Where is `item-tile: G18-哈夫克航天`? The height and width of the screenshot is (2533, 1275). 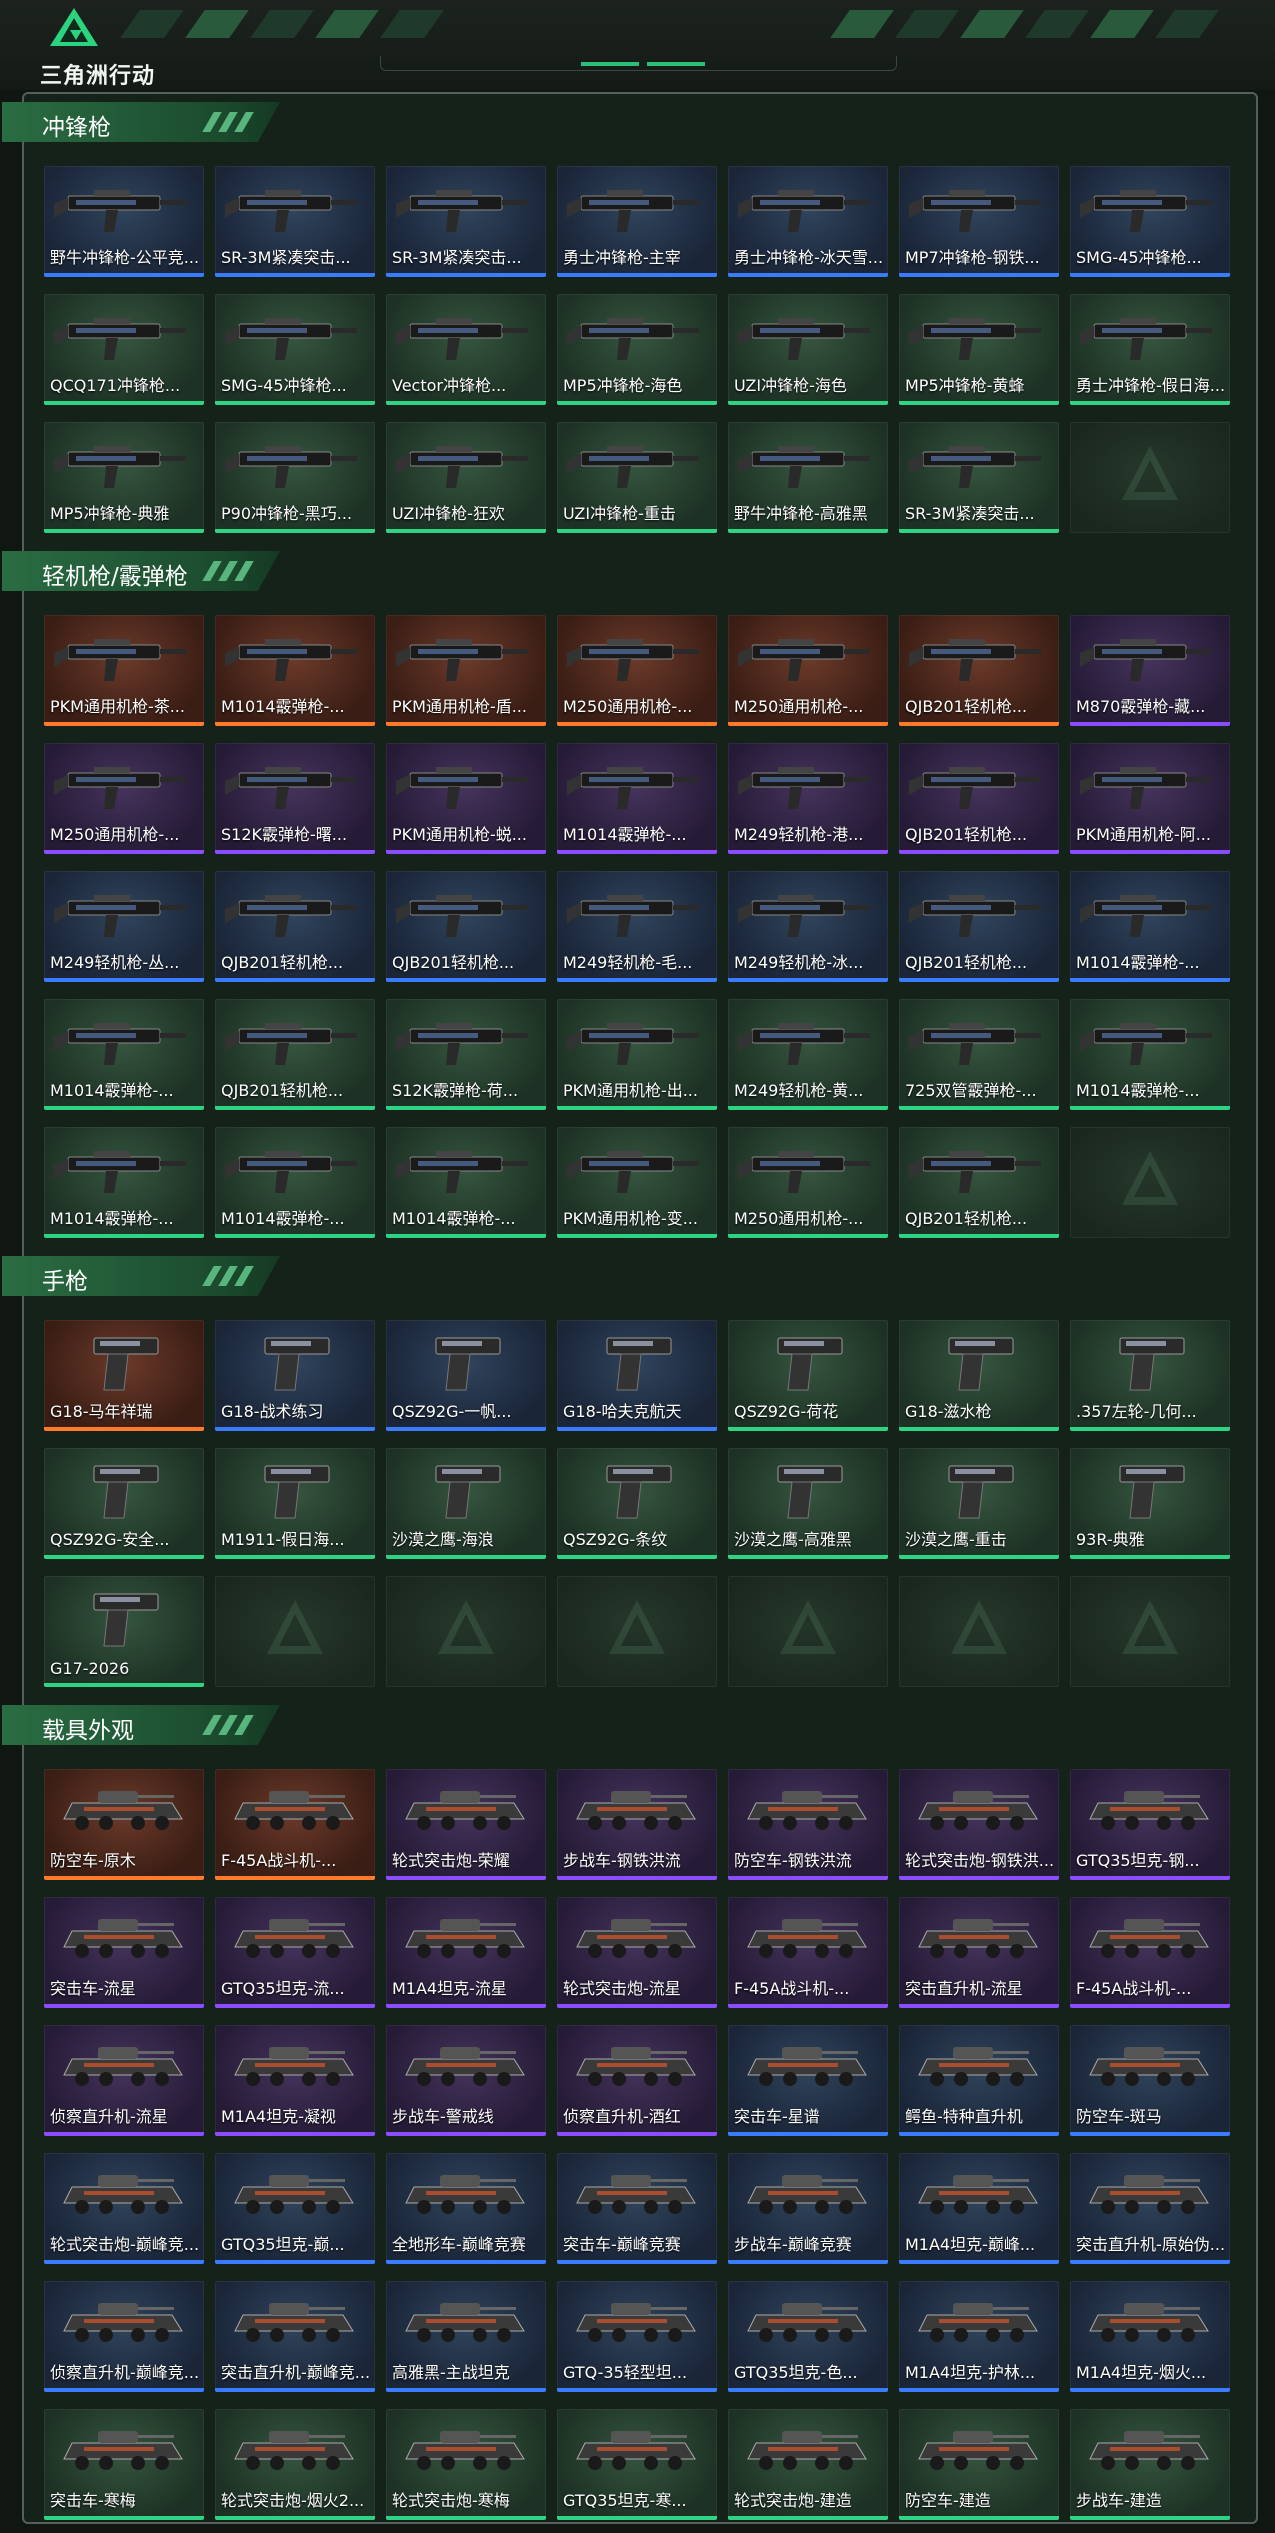 item-tile: G18-哈夫克航天 is located at coordinates (637, 1375).